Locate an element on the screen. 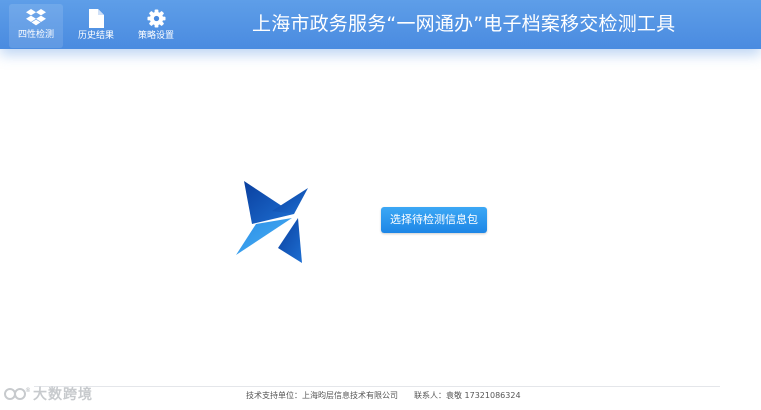 The width and height of the screenshot is (761, 410). nav-strategy: 策略设置 is located at coordinates (156, 26).